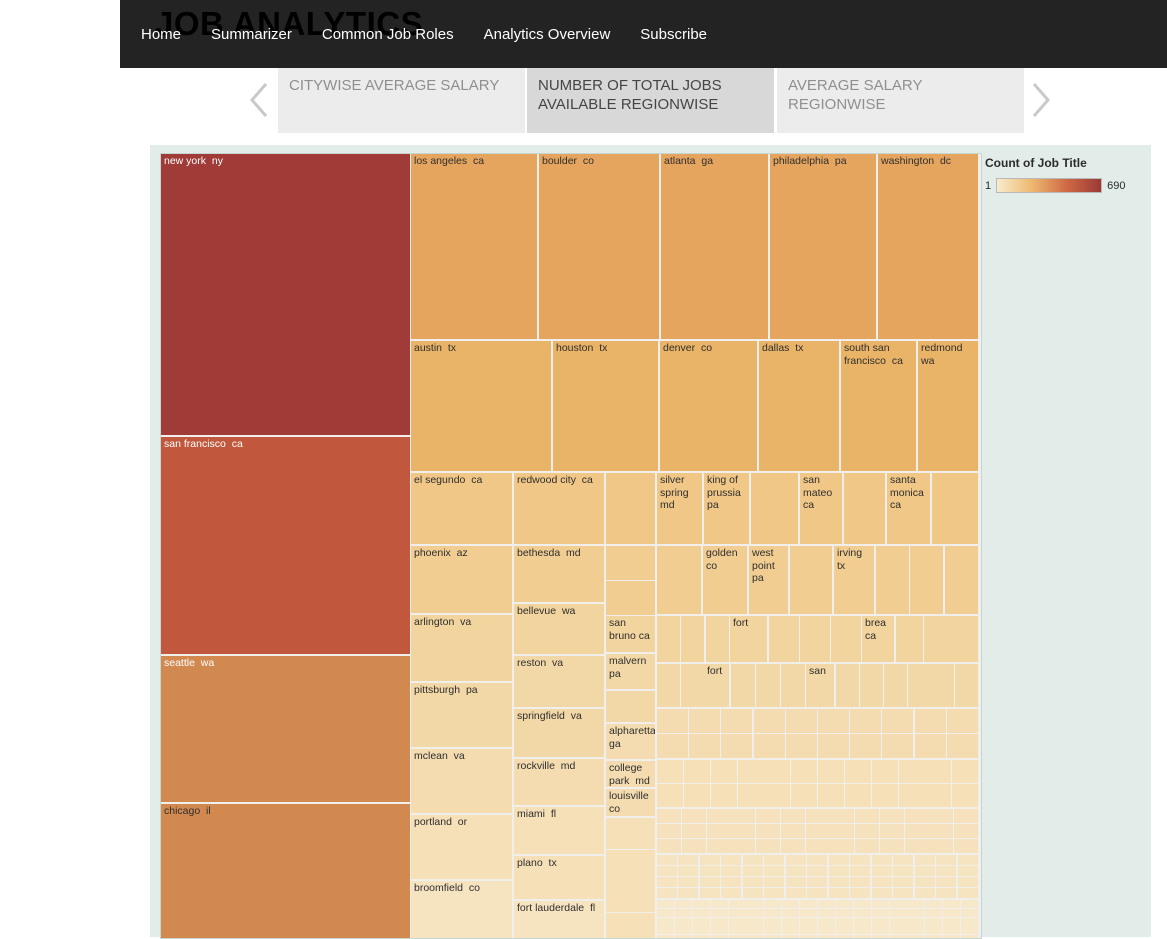  What do you see at coordinates (878, 406) in the screenshot?
I see `treemap-cell: south san francisco ca` at bounding box center [878, 406].